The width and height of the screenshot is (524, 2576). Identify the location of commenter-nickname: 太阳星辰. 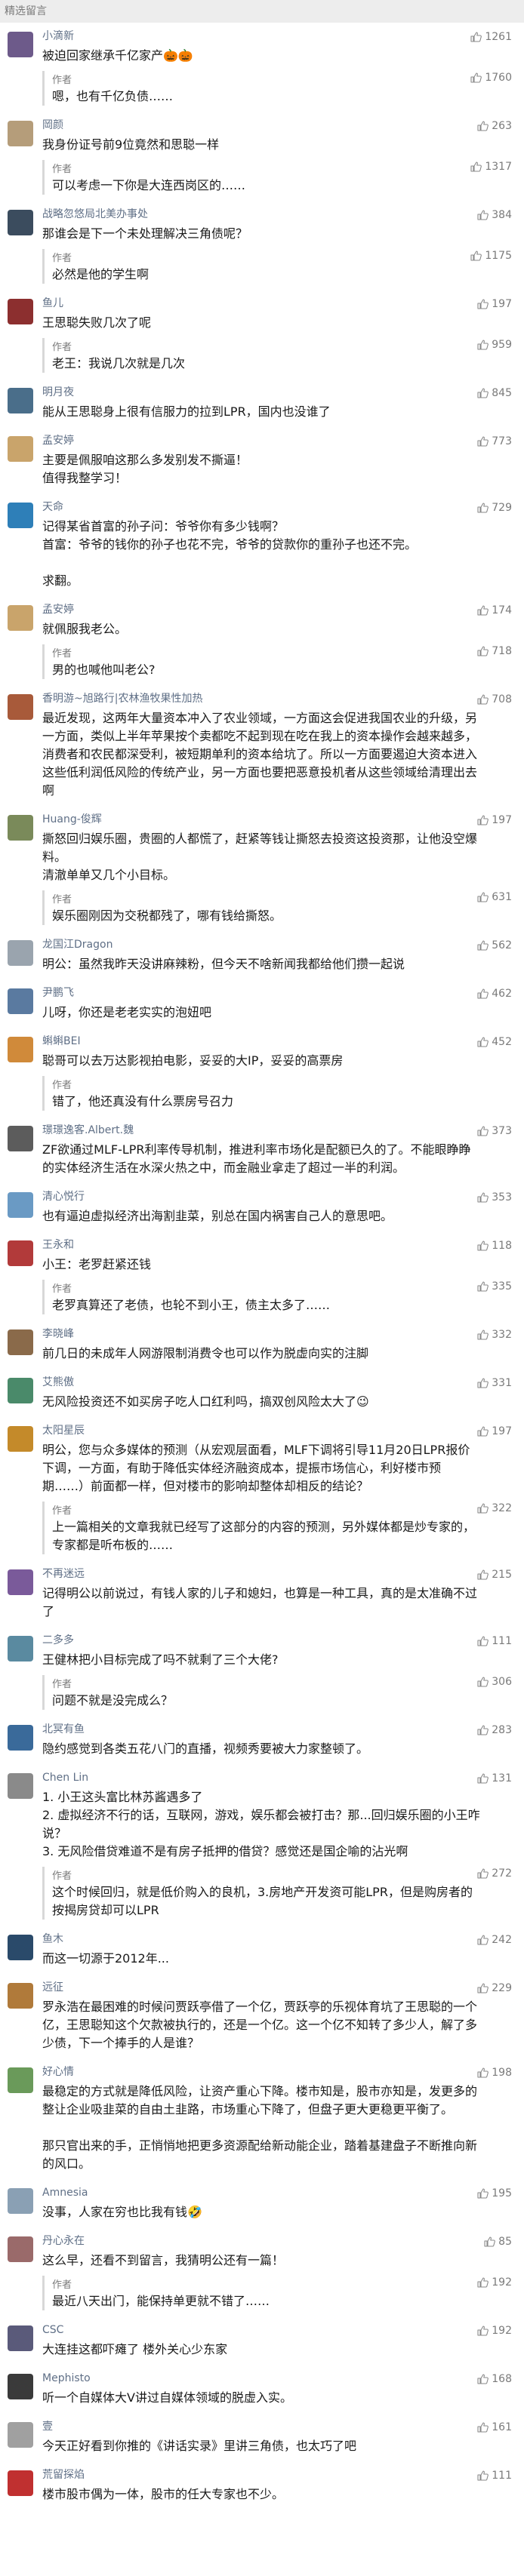
(238, 1430).